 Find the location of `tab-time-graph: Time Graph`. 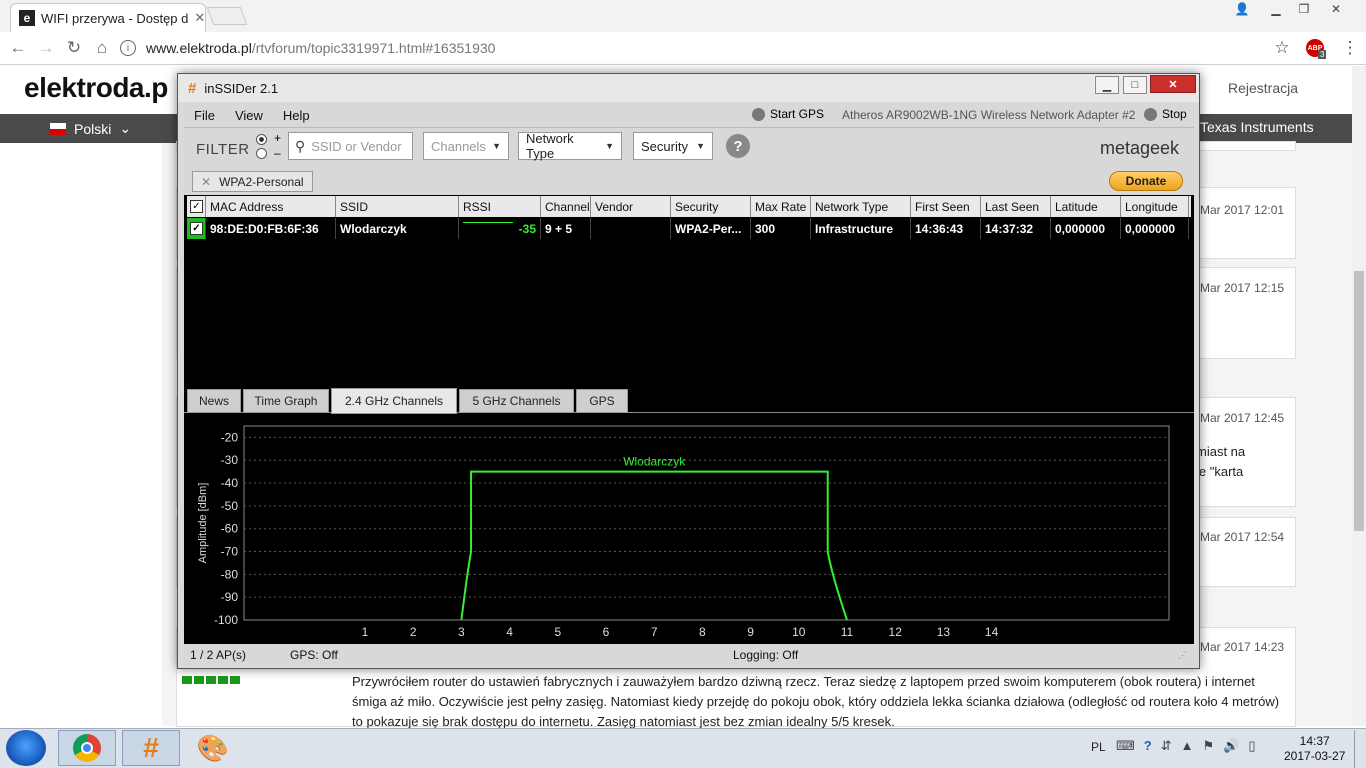

tab-time-graph: Time Graph is located at coordinates (286, 401).